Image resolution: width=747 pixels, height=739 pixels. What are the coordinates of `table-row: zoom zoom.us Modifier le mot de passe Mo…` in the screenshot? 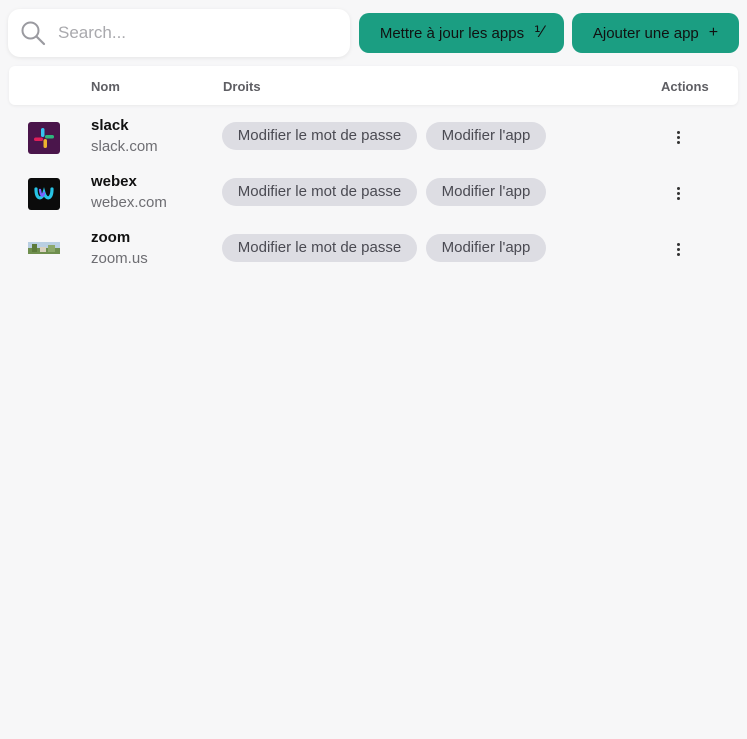 It's located at (373, 251).